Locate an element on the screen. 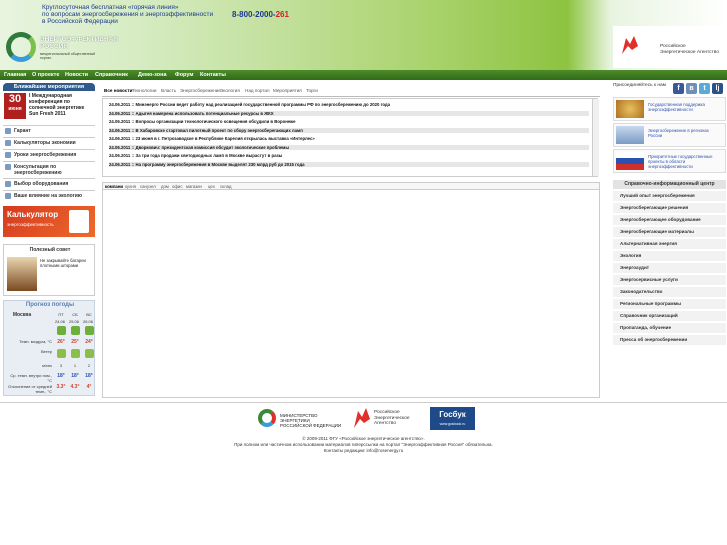 Image resolution: width=727 pixels, height=545 pixels. ref-link: Справочник организаций is located at coordinates (669, 316).